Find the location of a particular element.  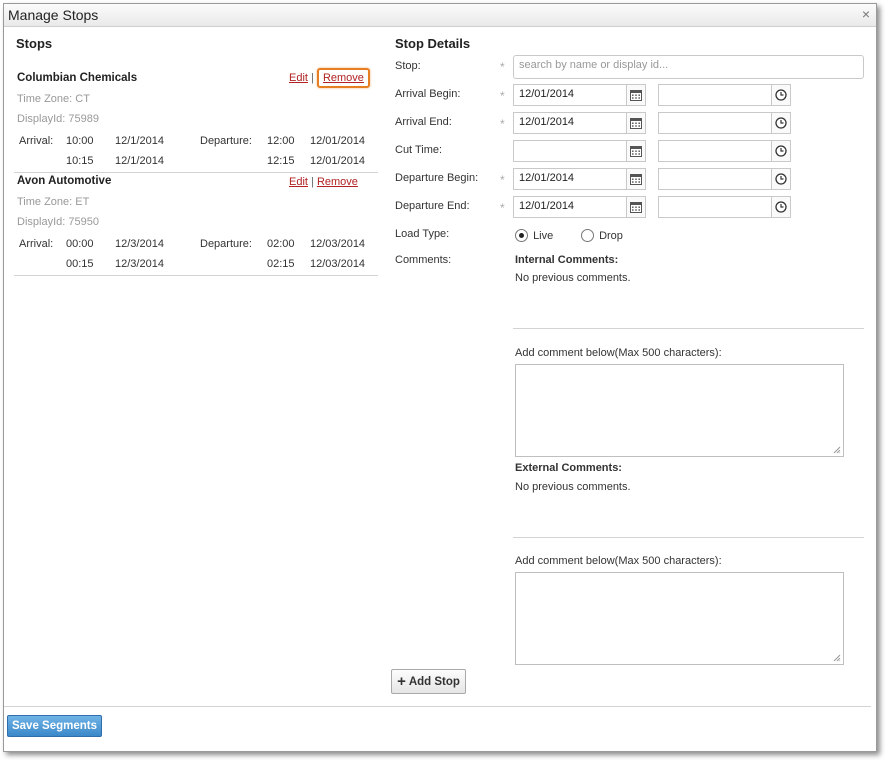

external-comment-textarea is located at coordinates (679, 618).